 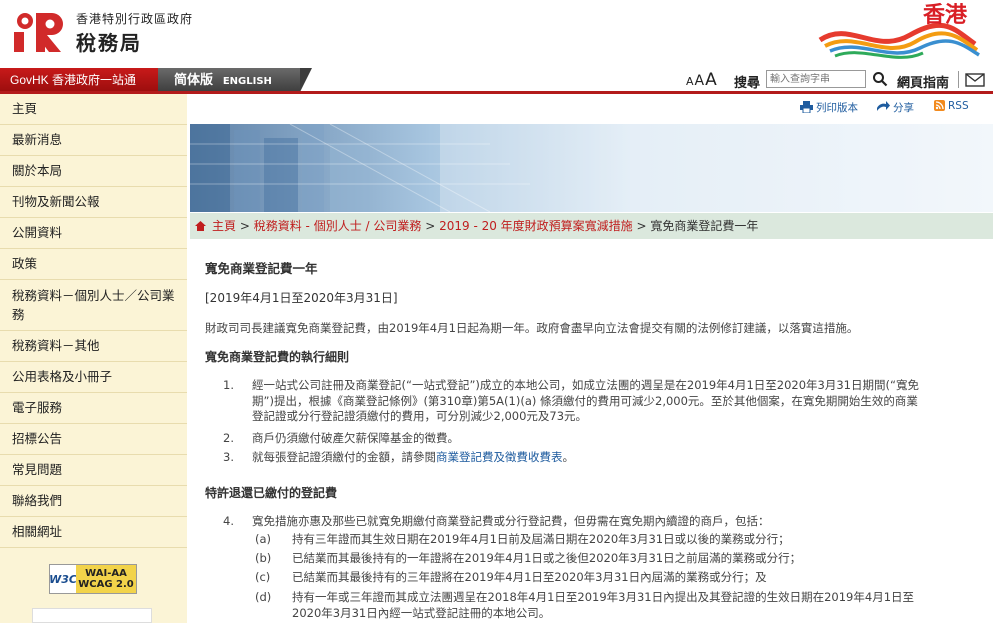 What do you see at coordinates (883, 106) in the screenshot?
I see `share-icon` at bounding box center [883, 106].